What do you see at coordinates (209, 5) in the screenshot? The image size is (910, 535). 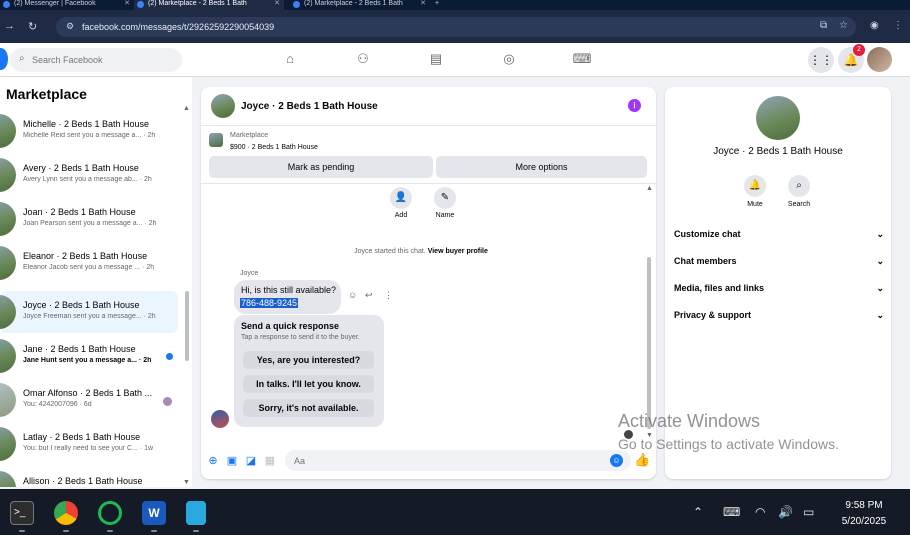 I see `browser-tab-marketplace-1: (2) Marketplace - 2 Beds 1 Bath ✕` at bounding box center [209, 5].